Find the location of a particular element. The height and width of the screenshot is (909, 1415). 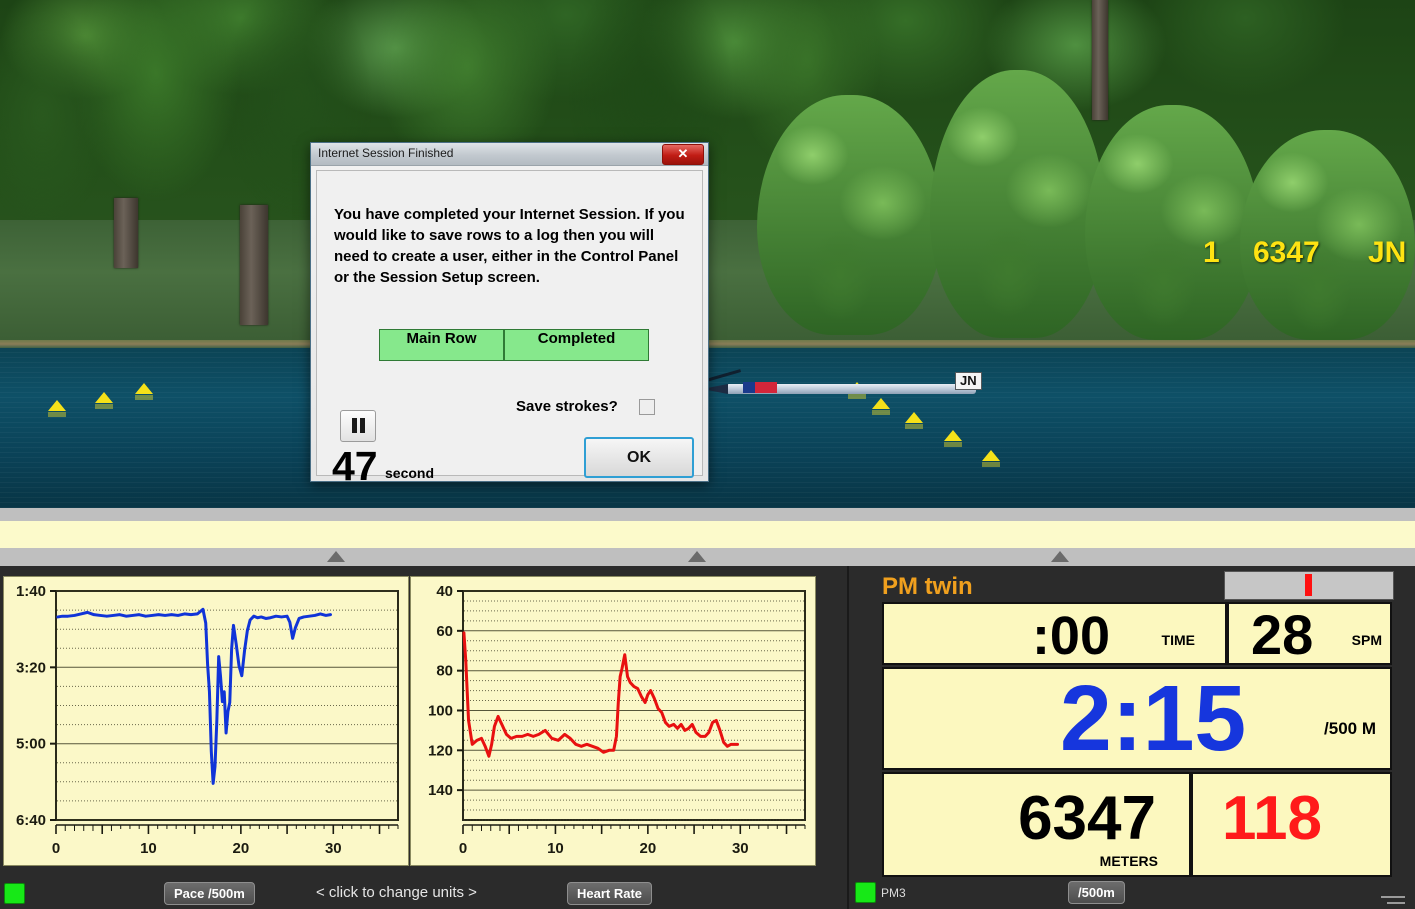

pm-force-marker is located at coordinates (1308, 585).